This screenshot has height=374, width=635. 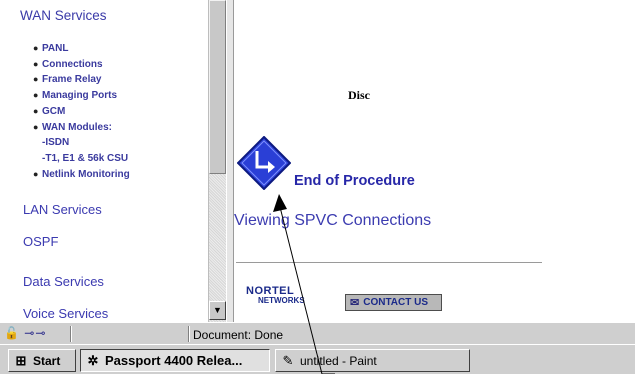 What do you see at coordinates (40, 241) in the screenshot?
I see `nav-ospf: OSPF` at bounding box center [40, 241].